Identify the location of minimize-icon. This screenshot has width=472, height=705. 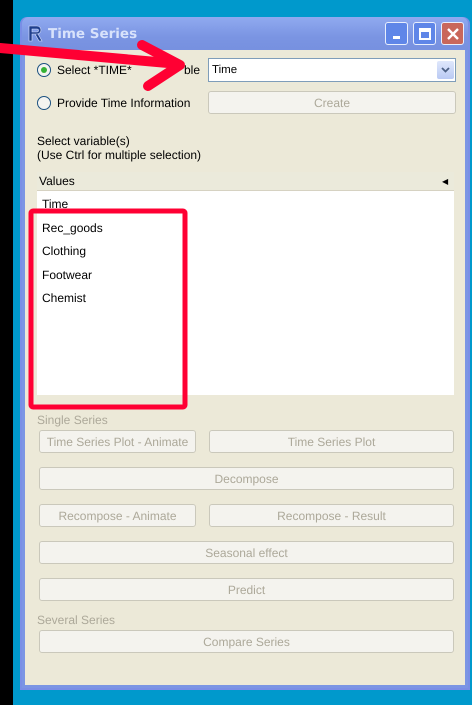
(396, 37).